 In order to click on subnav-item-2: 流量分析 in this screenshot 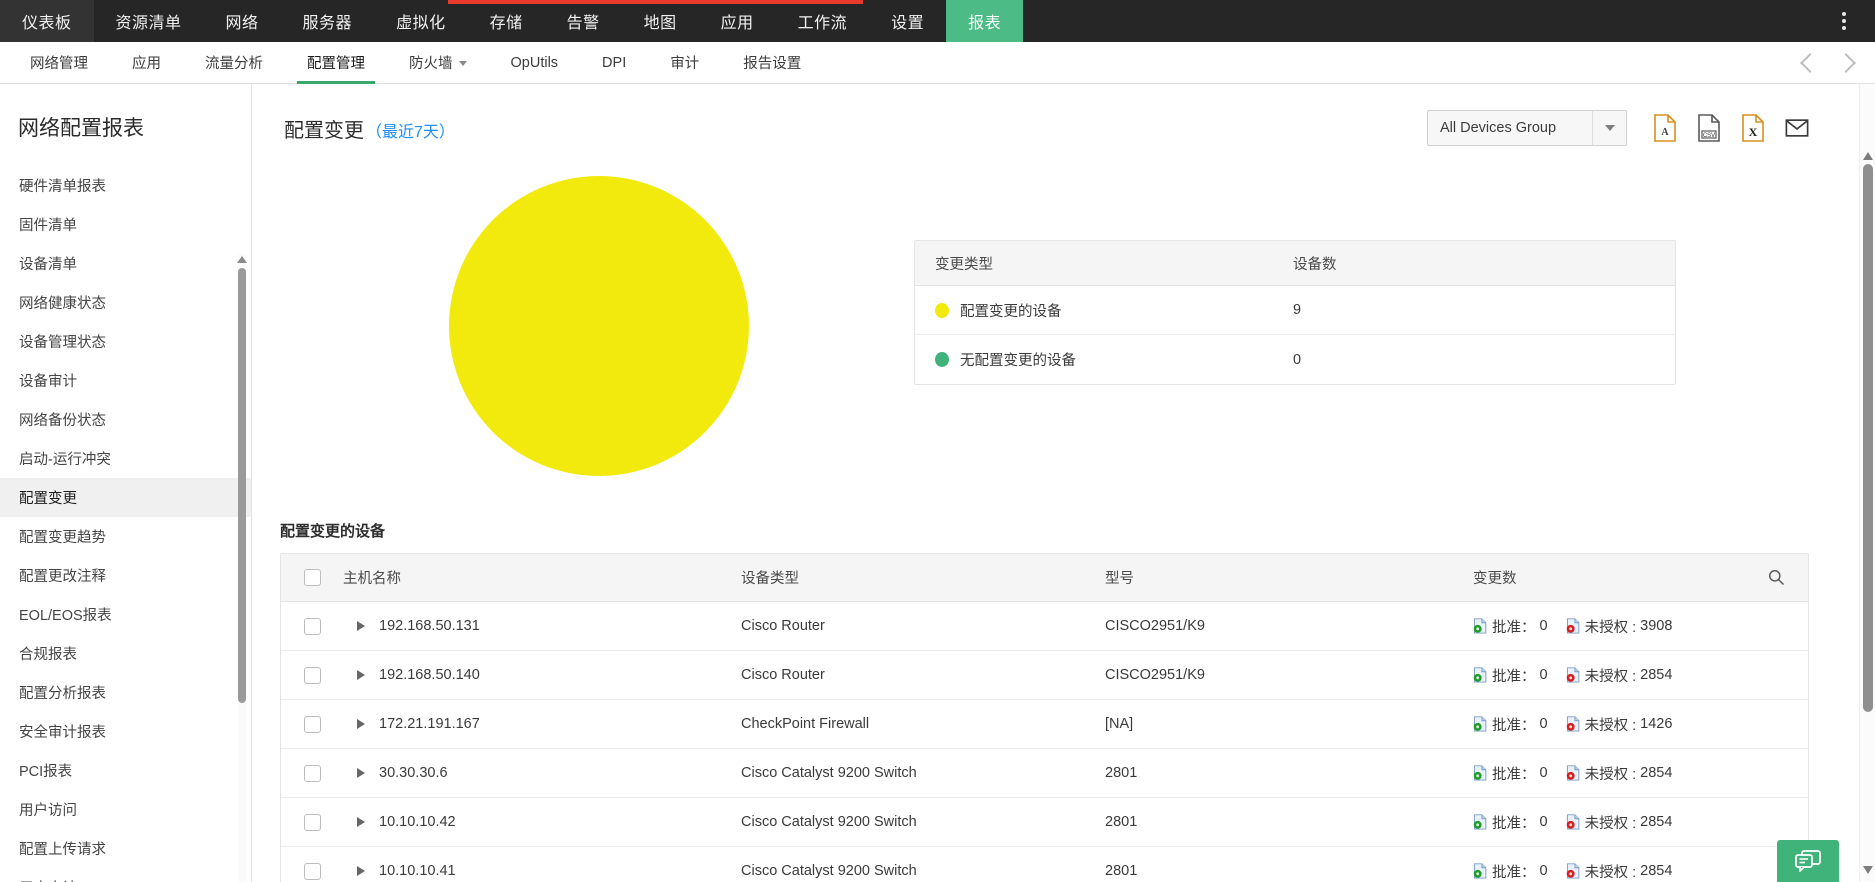, I will do `click(234, 62)`.